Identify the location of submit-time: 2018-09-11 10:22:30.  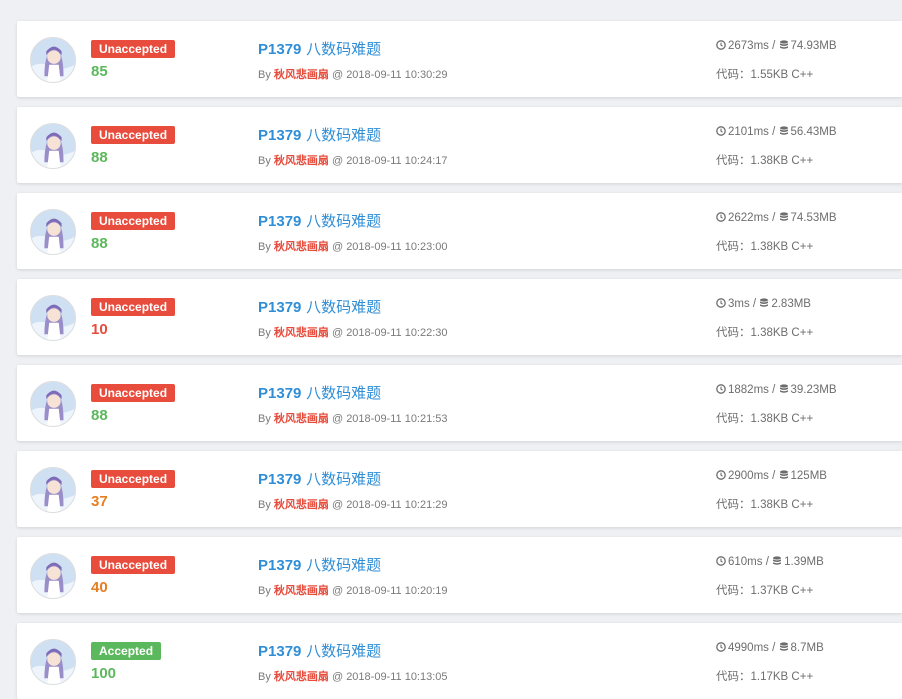
(397, 333).